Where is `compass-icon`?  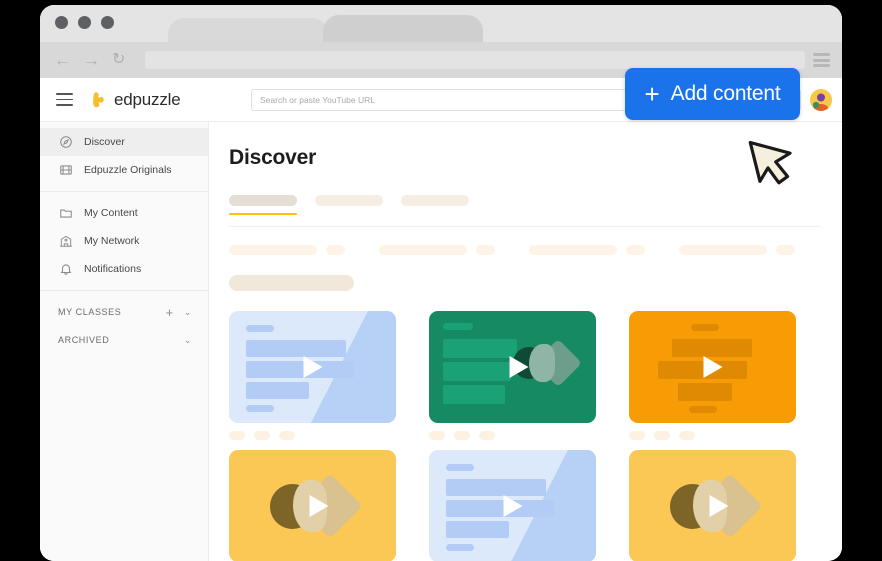
compass-icon is located at coordinates (65, 142).